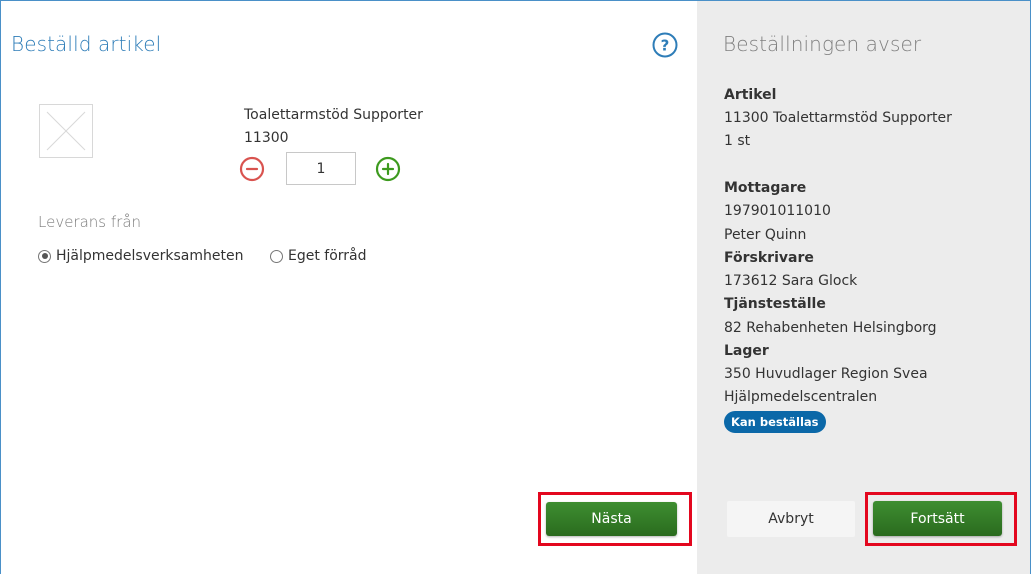 Image resolution: width=1031 pixels, height=574 pixels. Describe the element at coordinates (791, 281) in the screenshot. I see `forskrivare-value: 173612 Sara Glock` at that location.